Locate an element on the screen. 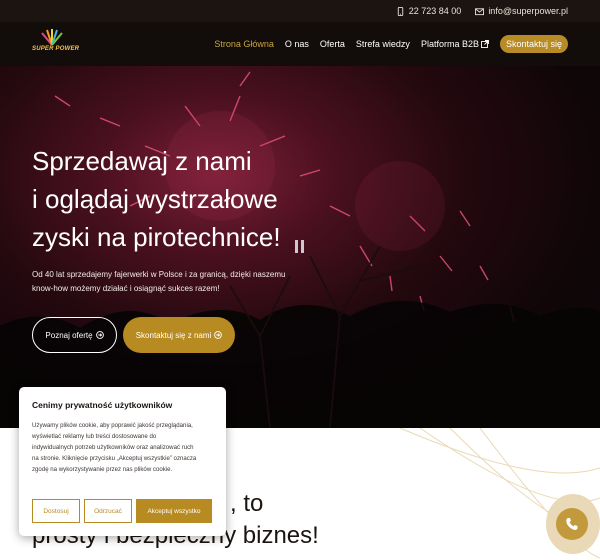 The height and width of the screenshot is (560, 600). envelope-icon is located at coordinates (480, 11).